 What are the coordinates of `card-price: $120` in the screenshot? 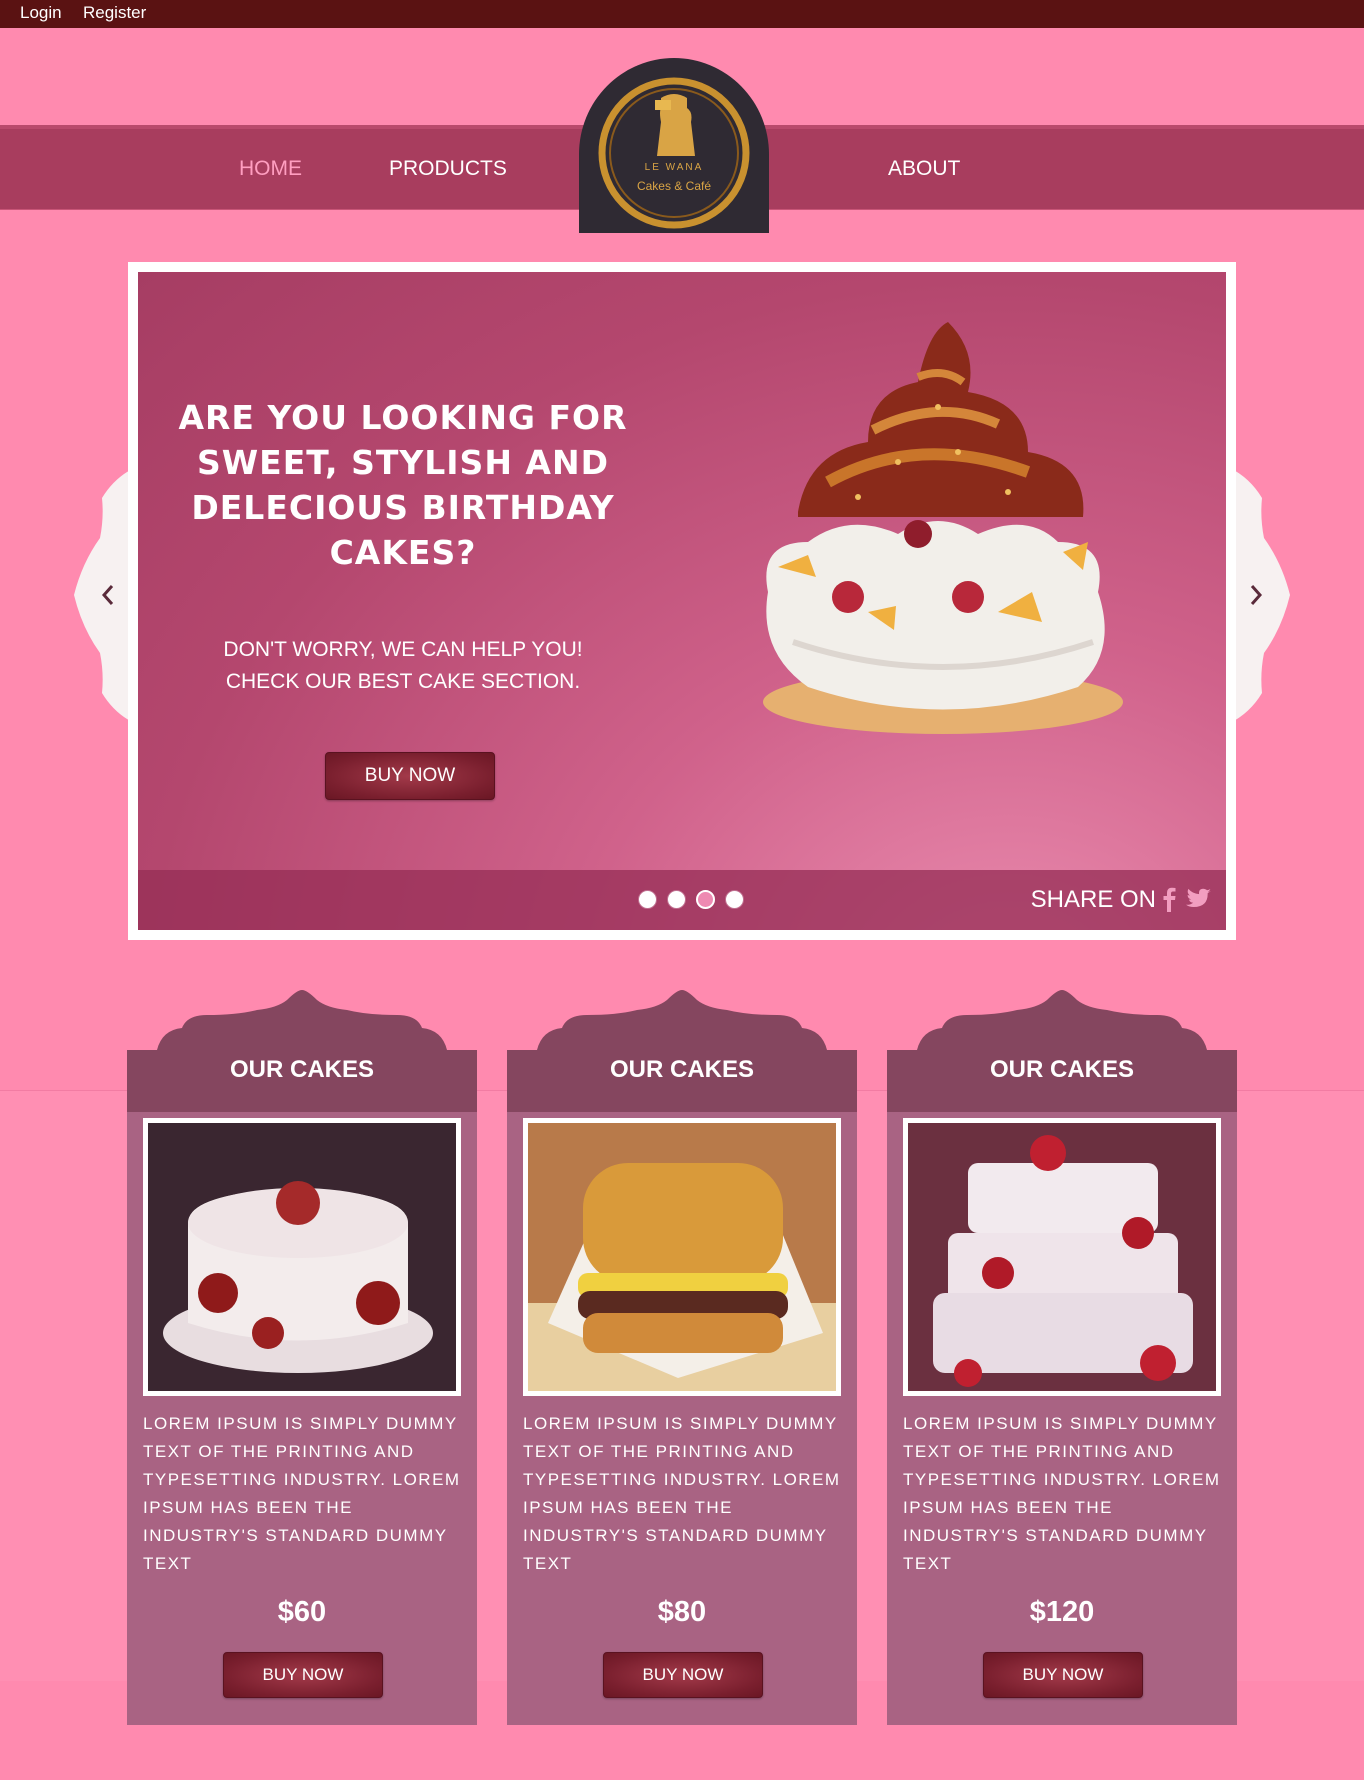 It's located at (1062, 1612).